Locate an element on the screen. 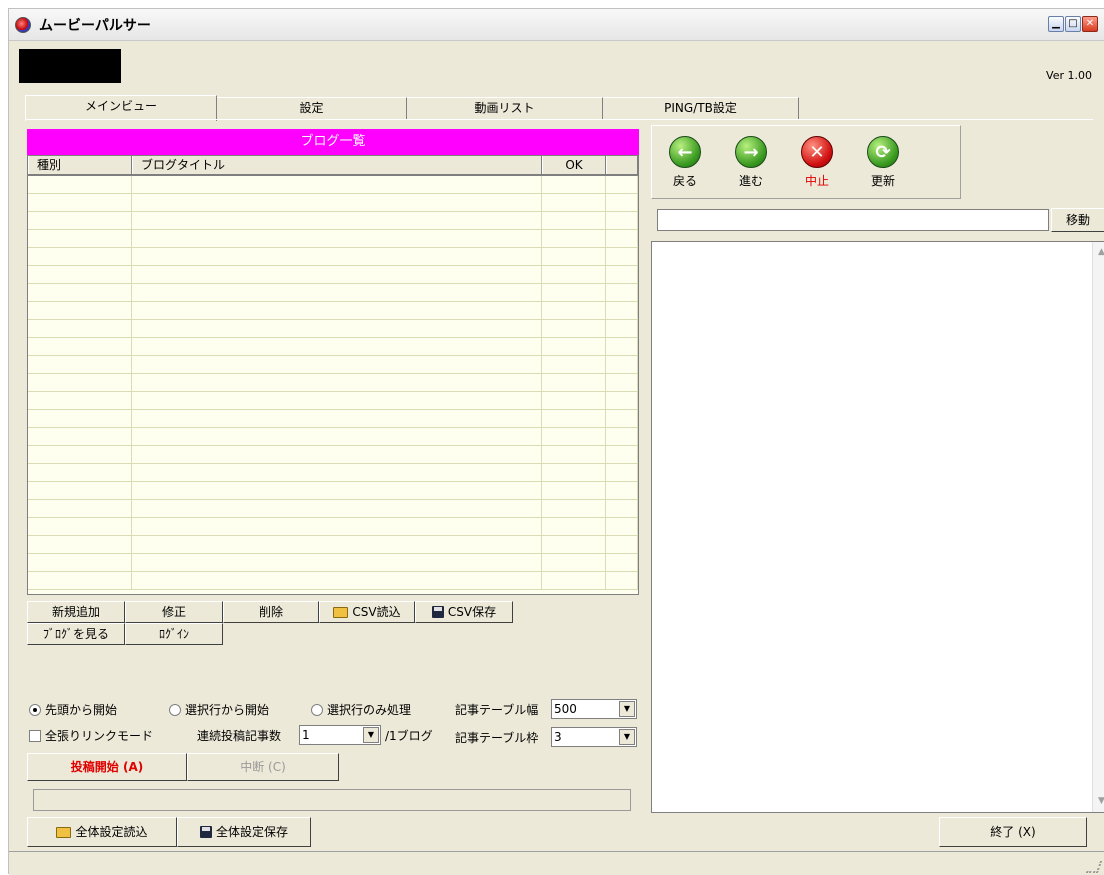  radio-start-selected is located at coordinates (175, 709).